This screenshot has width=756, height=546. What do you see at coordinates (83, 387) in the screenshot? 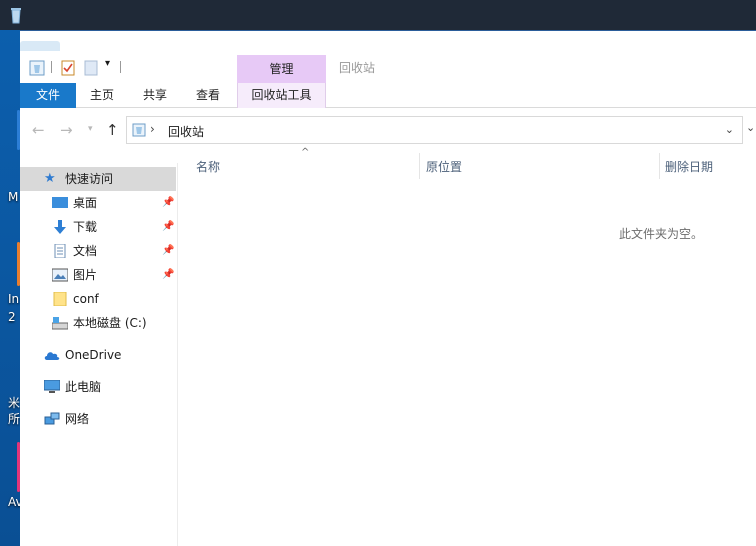
I see `sidebar-item-label: 此电脑` at bounding box center [83, 387].